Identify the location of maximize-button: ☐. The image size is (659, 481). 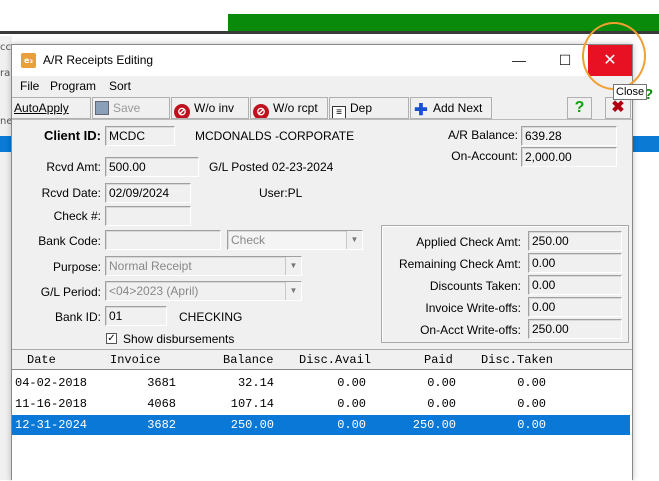
(565, 60).